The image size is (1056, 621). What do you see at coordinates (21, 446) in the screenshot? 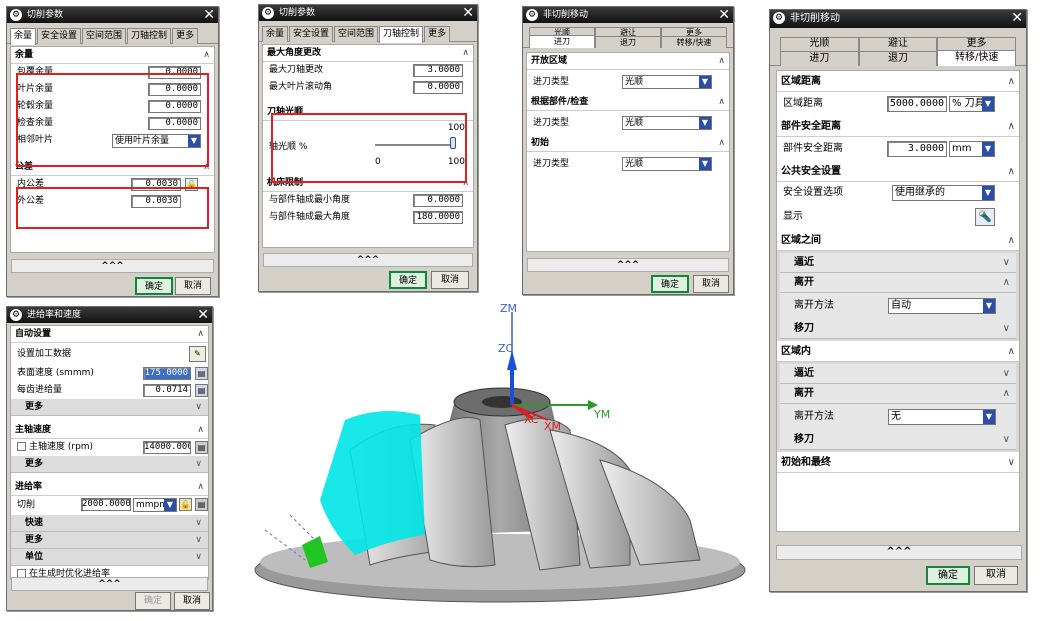
I see `spindle-checkbox` at bounding box center [21, 446].